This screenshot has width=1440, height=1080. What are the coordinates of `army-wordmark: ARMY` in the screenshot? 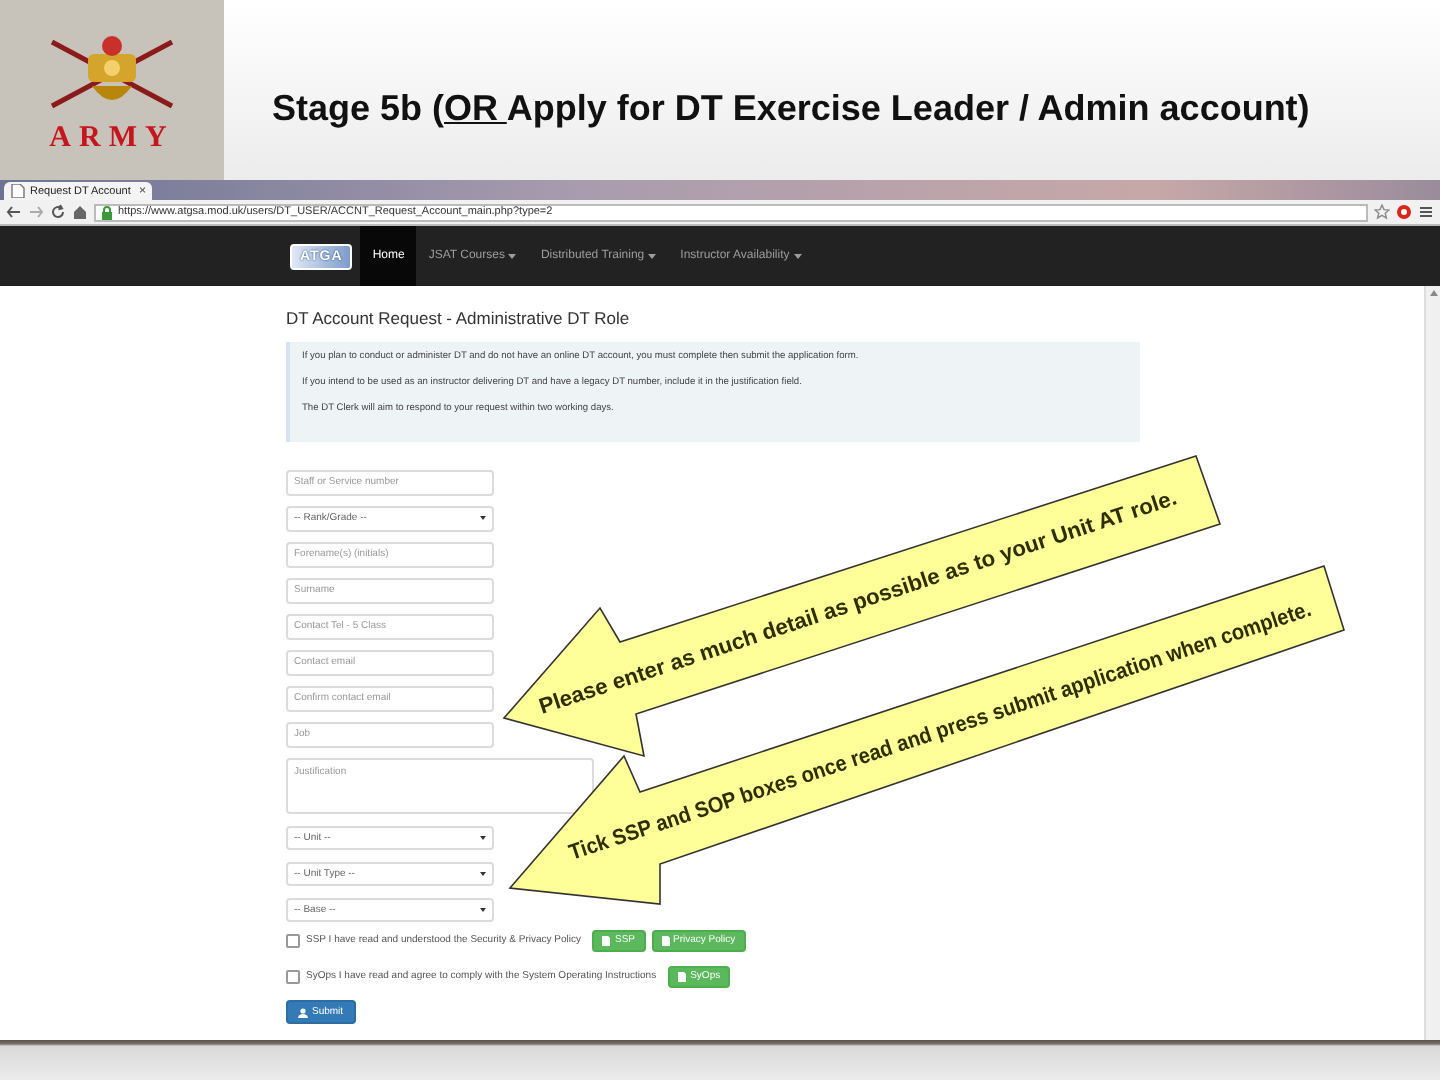 It's located at (112, 138).